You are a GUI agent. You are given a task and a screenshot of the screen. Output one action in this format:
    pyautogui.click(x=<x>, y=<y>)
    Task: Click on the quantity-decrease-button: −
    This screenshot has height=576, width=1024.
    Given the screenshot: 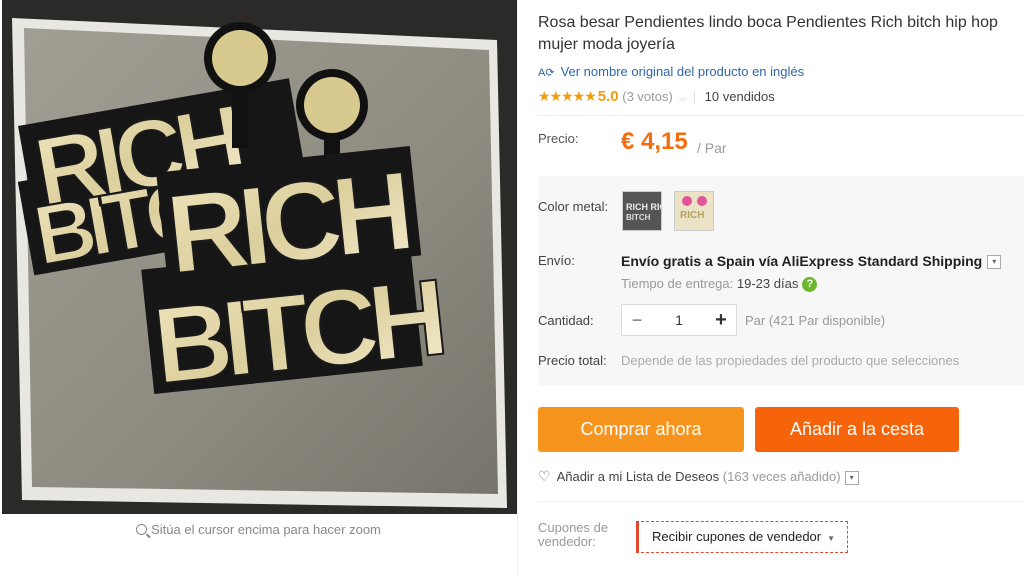 What is the action you would take?
    pyautogui.click(x=637, y=320)
    